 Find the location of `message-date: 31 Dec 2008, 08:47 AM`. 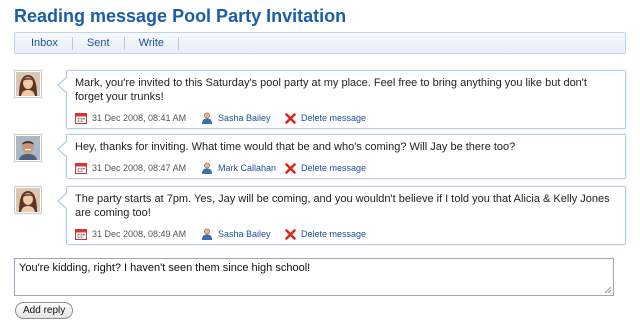

message-date: 31 Dec 2008, 08:47 AM is located at coordinates (138, 168).